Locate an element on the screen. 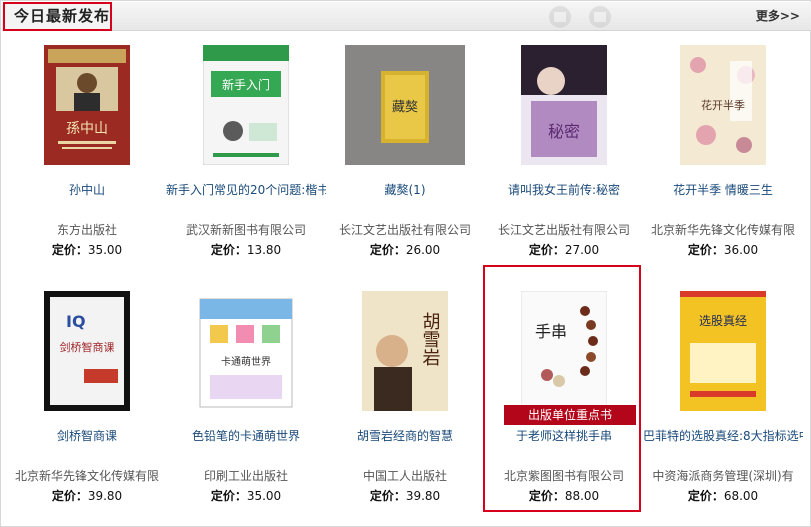 The width and height of the screenshot is (811, 527). book-card: IQ 剑桥智商课 剑桥智商课 北京新华先锋文化传媒有限 定价：39.80 is located at coordinates (87, 409).